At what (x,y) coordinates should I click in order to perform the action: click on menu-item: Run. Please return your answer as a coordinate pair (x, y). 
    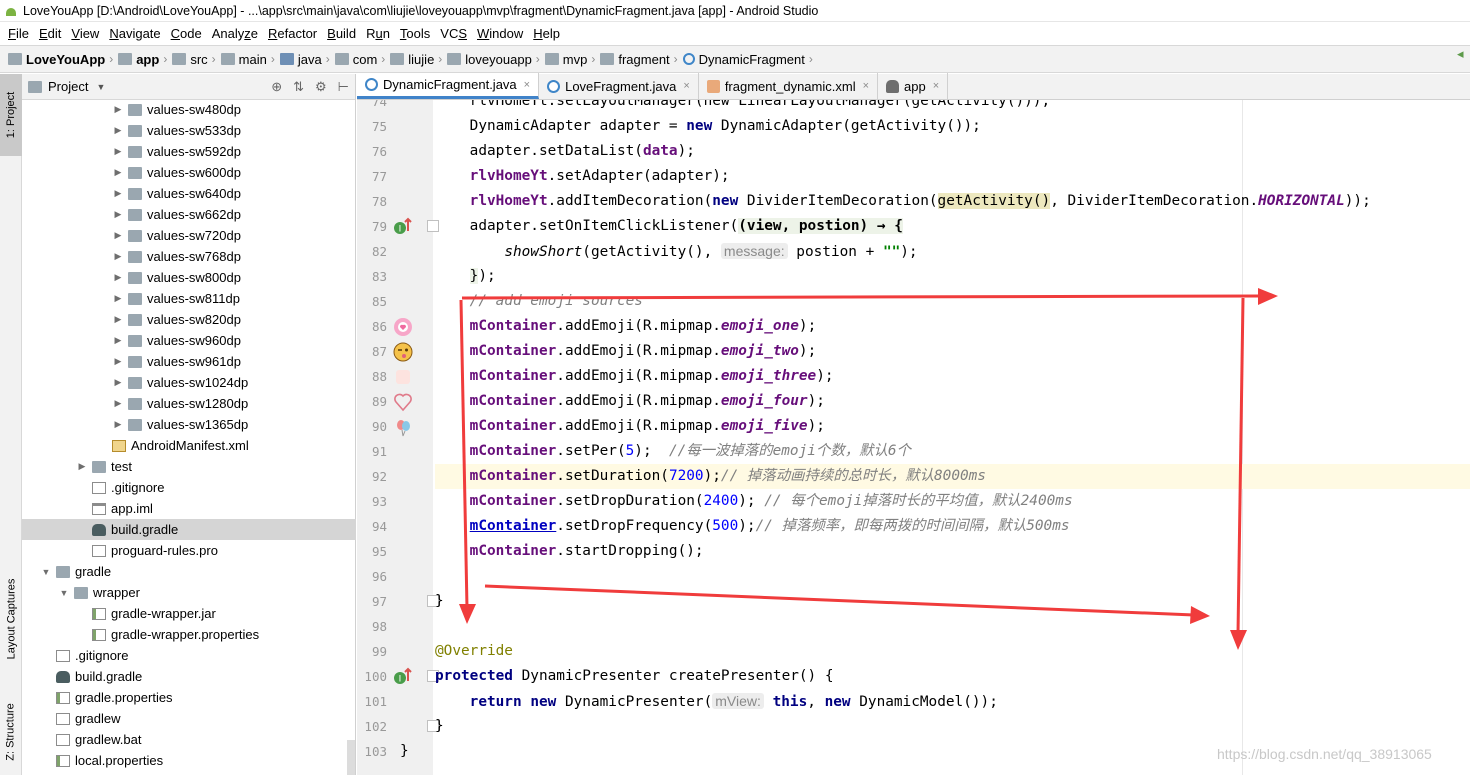
    Looking at the image, I should click on (378, 33).